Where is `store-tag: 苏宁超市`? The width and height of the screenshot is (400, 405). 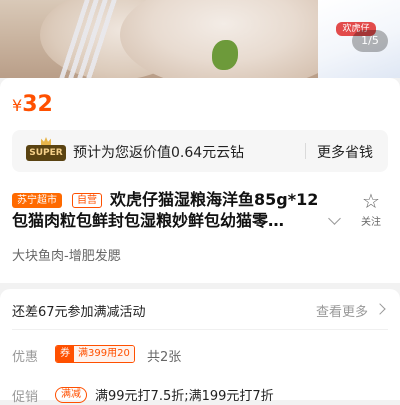 store-tag: 苏宁超市 is located at coordinates (37, 200).